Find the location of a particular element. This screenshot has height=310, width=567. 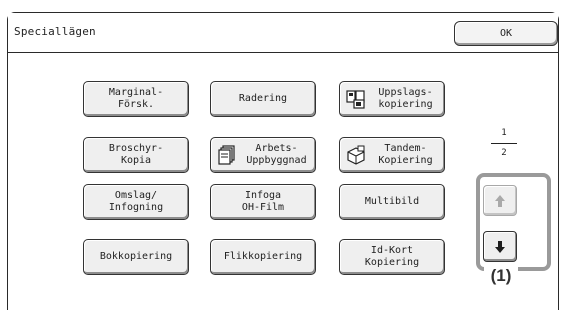

button-label: Id-Kort Kopiering is located at coordinates (392, 256).